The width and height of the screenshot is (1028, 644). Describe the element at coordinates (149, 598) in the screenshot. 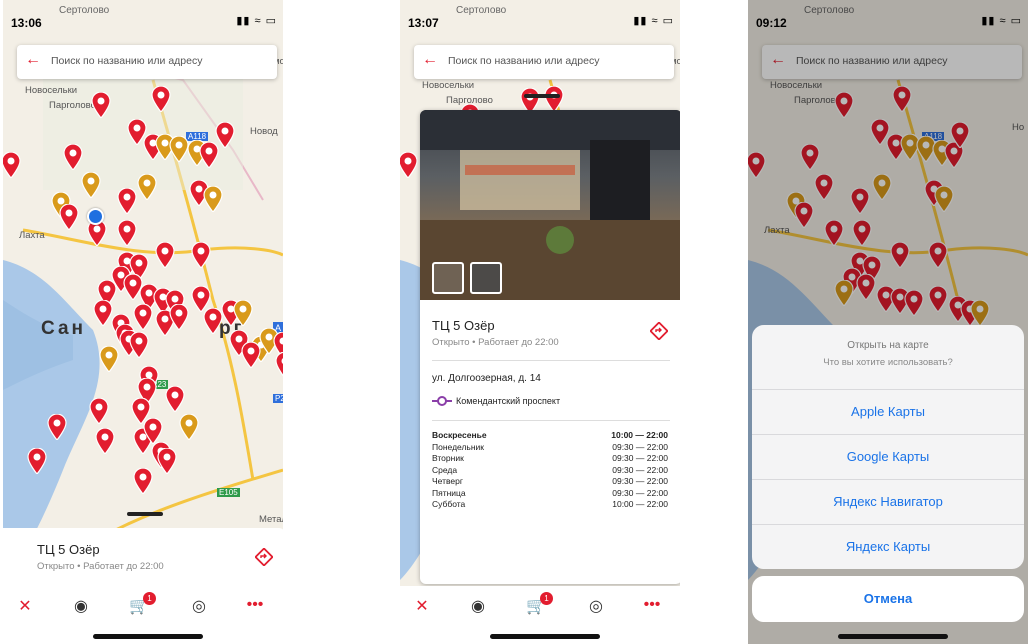

I see `cart-badge: 1` at that location.